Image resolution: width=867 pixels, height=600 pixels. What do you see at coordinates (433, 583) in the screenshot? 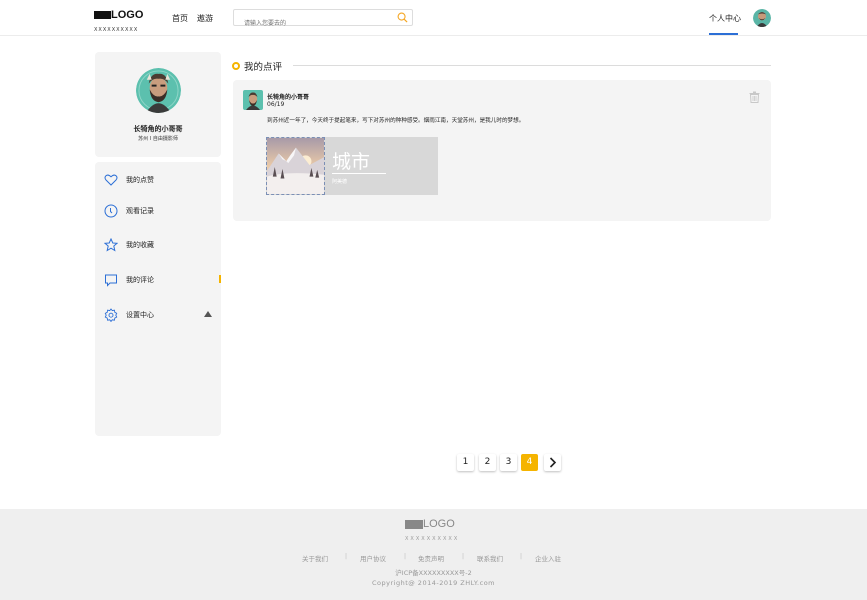
I see `footer-copyright: Copyright@ 2014-2019 ZHLY.com` at bounding box center [433, 583].